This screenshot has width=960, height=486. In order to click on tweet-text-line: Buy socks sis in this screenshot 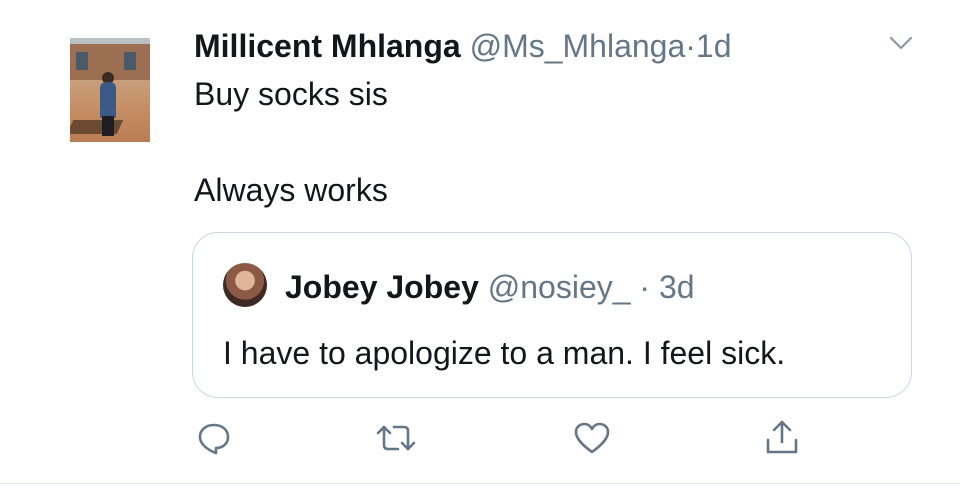, I will do `click(291, 94)`.